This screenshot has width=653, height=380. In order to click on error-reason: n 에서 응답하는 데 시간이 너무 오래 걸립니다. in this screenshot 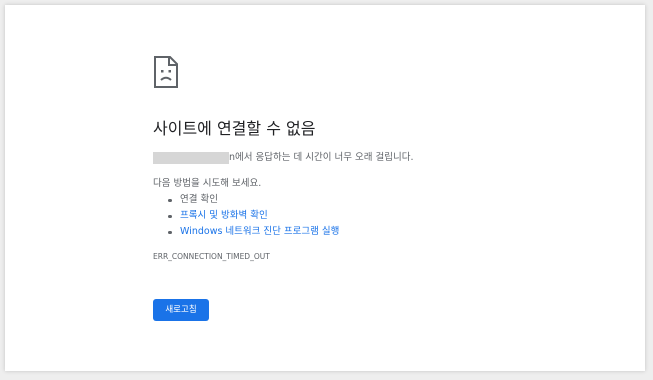, I will do `click(283, 158)`.